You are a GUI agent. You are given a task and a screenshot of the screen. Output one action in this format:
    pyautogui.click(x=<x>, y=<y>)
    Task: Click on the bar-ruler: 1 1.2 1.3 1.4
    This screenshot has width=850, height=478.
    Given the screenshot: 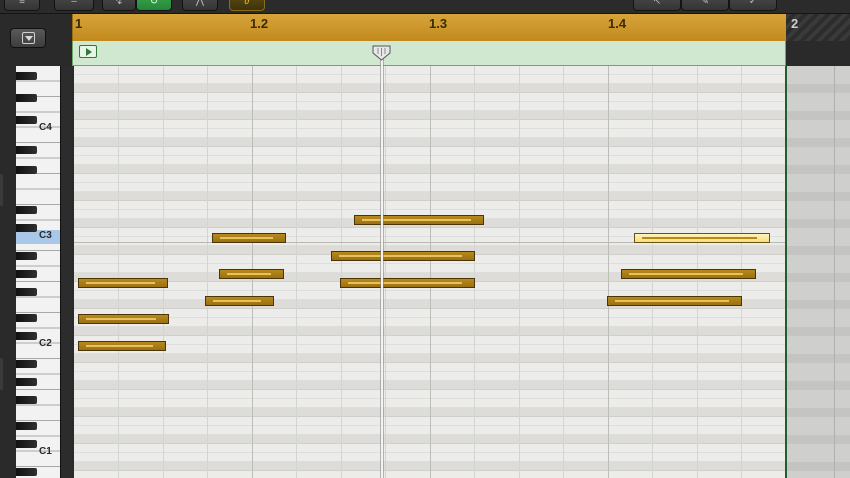 What is the action you would take?
    pyautogui.click(x=429, y=27)
    